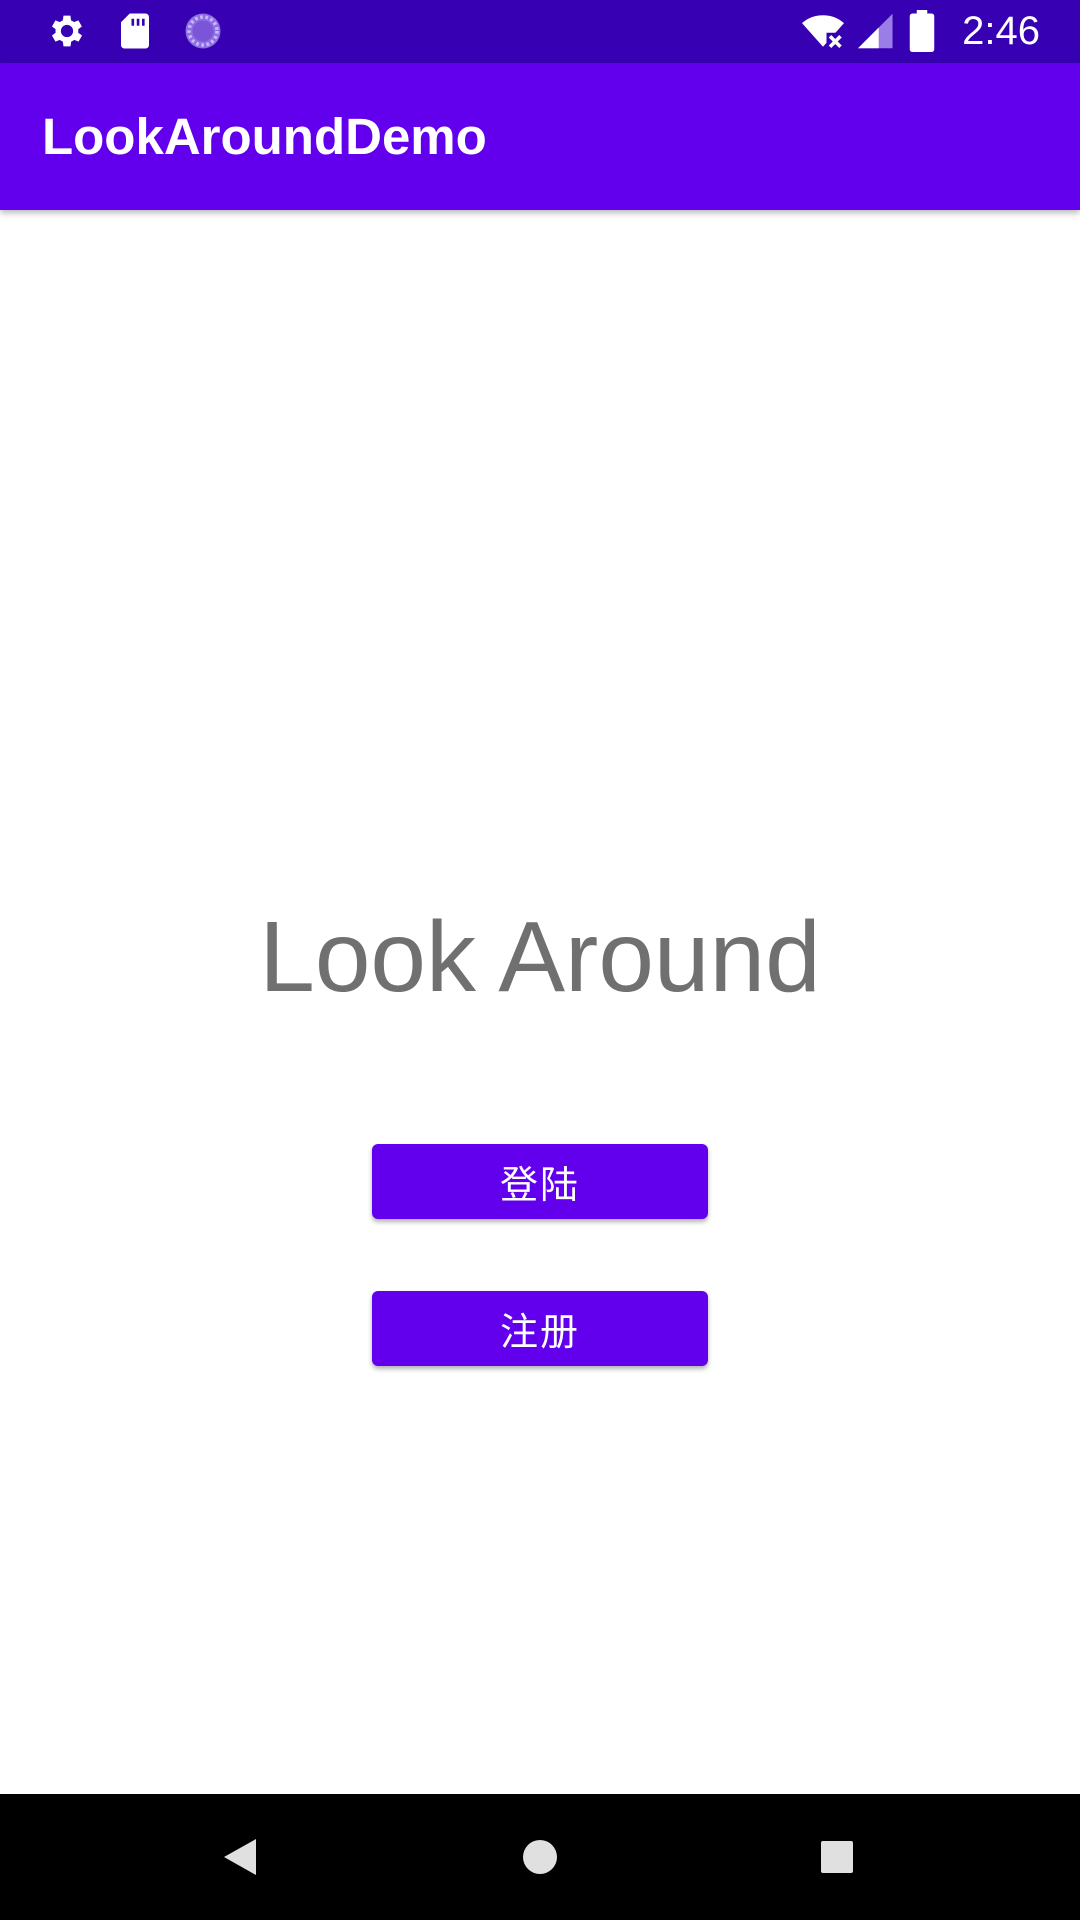 This screenshot has height=1920, width=1080. What do you see at coordinates (264, 136) in the screenshot?
I see `app-title: LookAroundDemo` at bounding box center [264, 136].